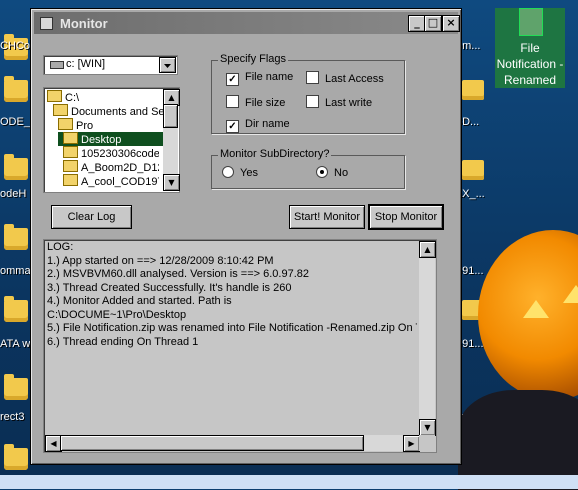  What do you see at coordinates (253, 59) in the screenshot?
I see `specify-flags-legend: Specify Flags` at bounding box center [253, 59].